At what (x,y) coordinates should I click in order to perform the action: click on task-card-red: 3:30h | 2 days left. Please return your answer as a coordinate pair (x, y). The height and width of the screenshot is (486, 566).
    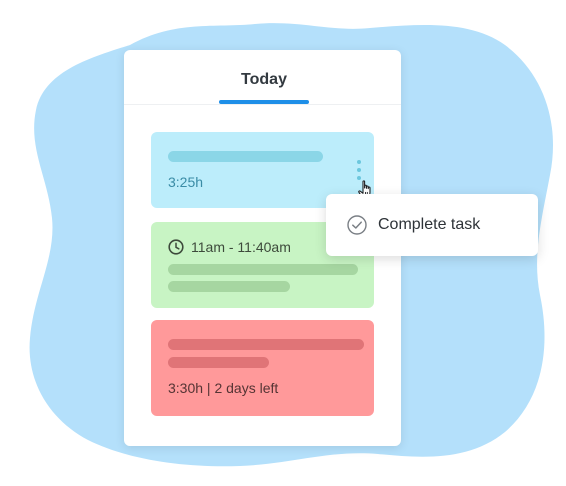
    Looking at the image, I should click on (262, 368).